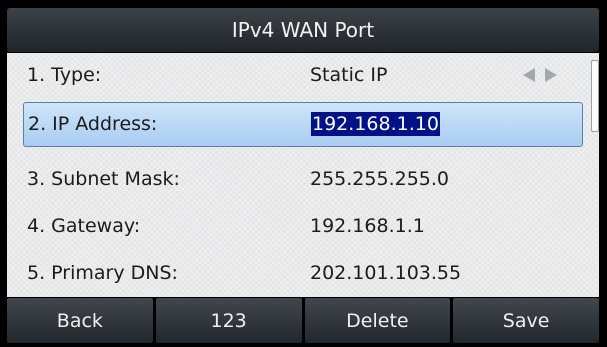 The width and height of the screenshot is (607, 347). Describe the element at coordinates (103, 179) in the screenshot. I see `row-label: 3. Subnet Mask:` at that location.